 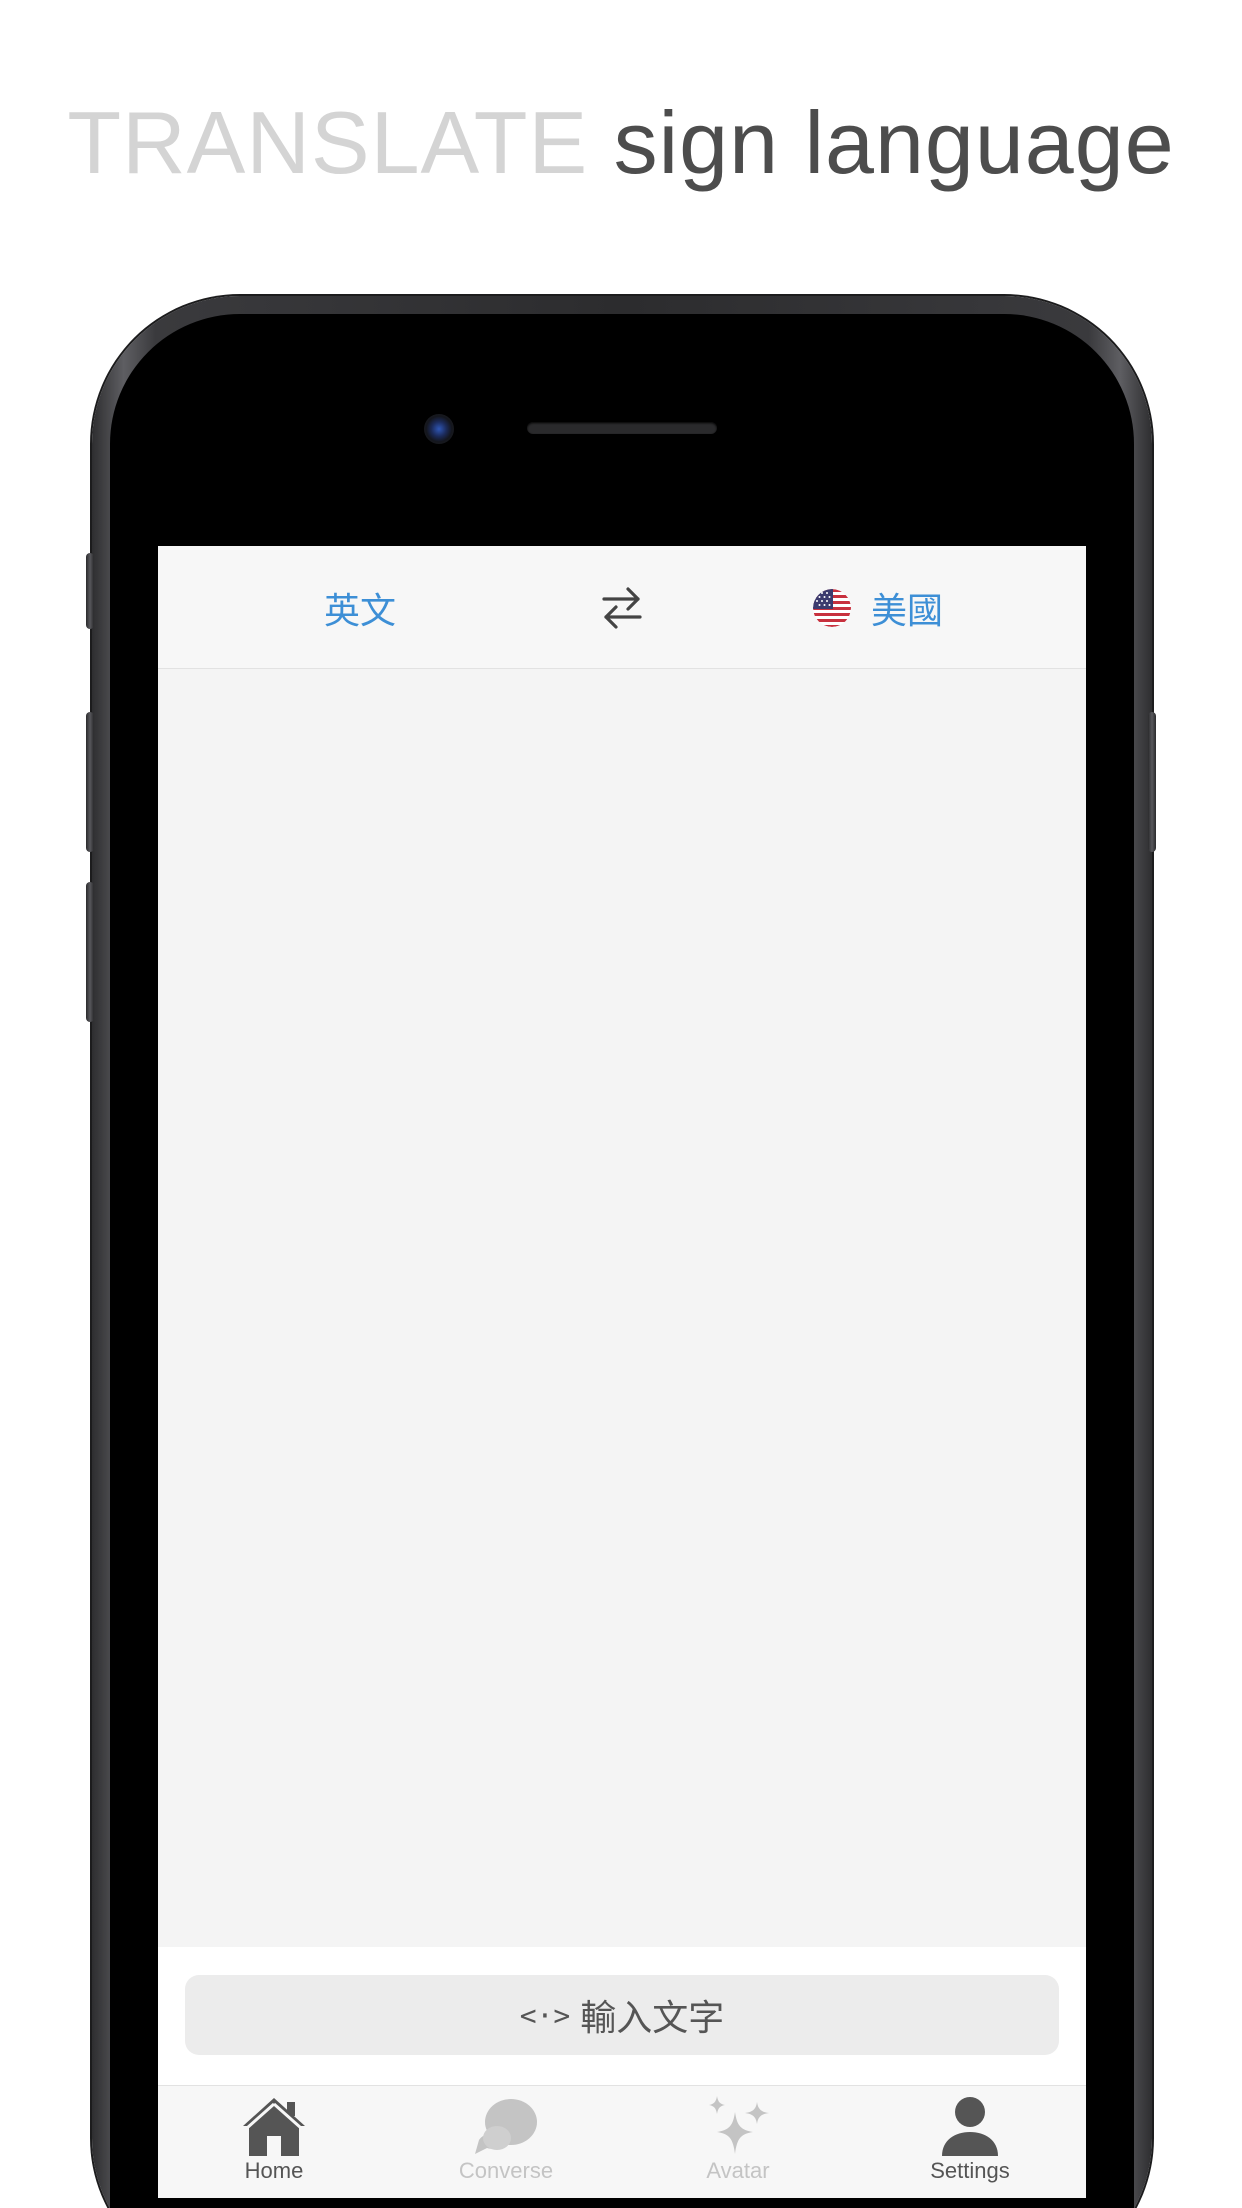 I want to click on target-language-label: 美國, so click(x=907, y=611).